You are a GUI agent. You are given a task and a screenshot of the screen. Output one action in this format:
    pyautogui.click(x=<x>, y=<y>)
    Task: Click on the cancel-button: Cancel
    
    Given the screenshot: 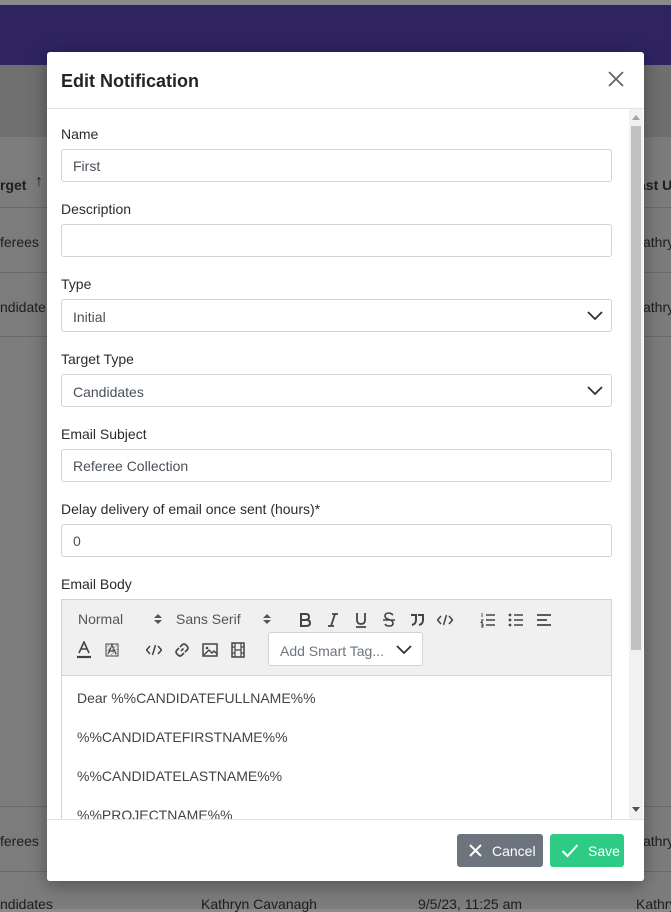 What is the action you would take?
    pyautogui.click(x=500, y=850)
    